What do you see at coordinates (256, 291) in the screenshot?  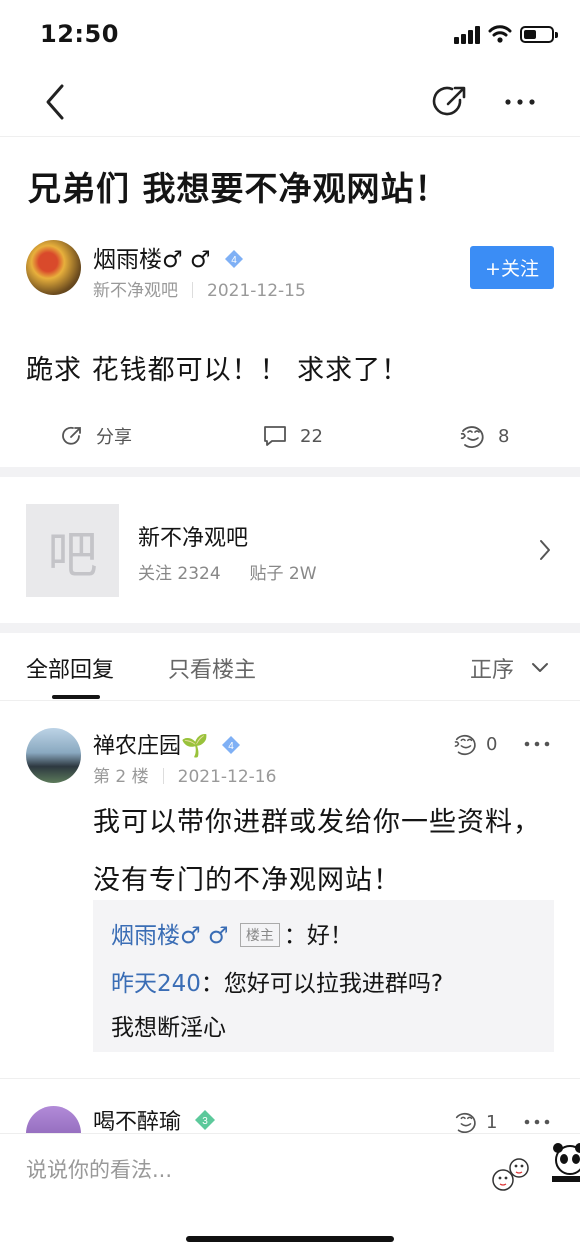 I see `post-date: 2021-12-15` at bounding box center [256, 291].